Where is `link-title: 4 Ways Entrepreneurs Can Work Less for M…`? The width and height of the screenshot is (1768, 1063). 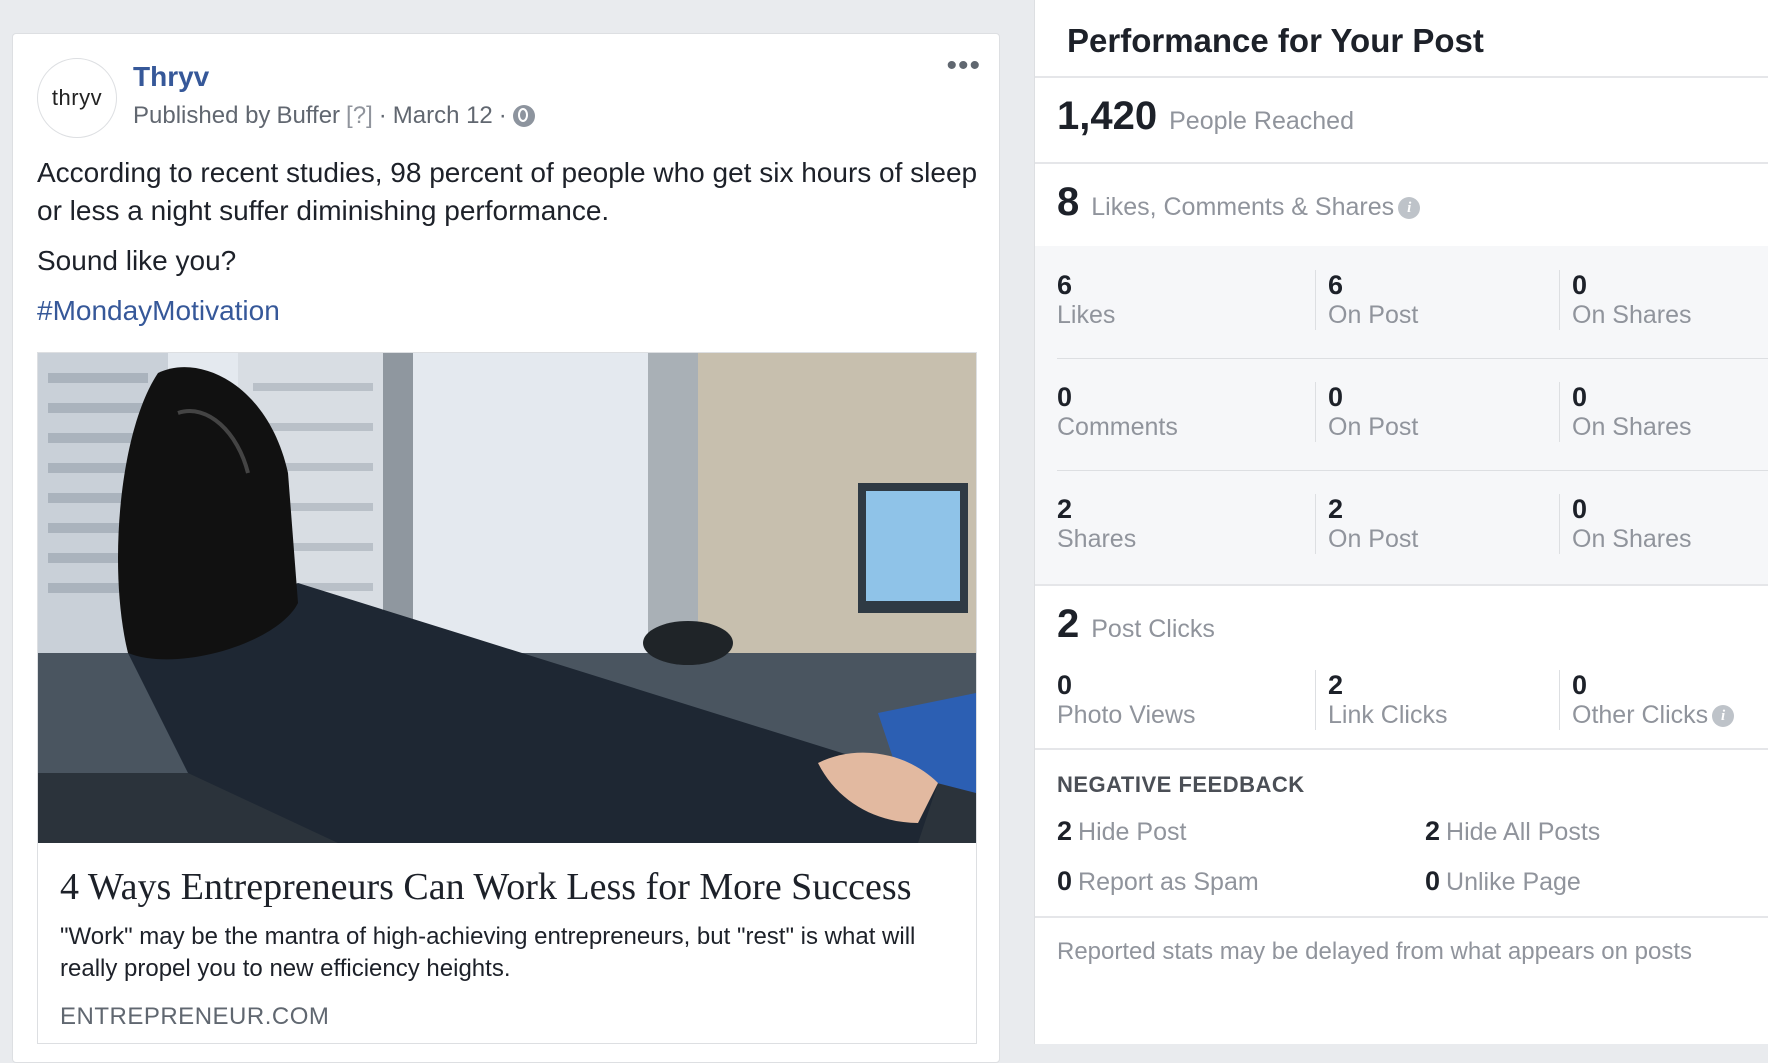 link-title: 4 Ways Entrepreneurs Can Work Less for M… is located at coordinates (507, 887).